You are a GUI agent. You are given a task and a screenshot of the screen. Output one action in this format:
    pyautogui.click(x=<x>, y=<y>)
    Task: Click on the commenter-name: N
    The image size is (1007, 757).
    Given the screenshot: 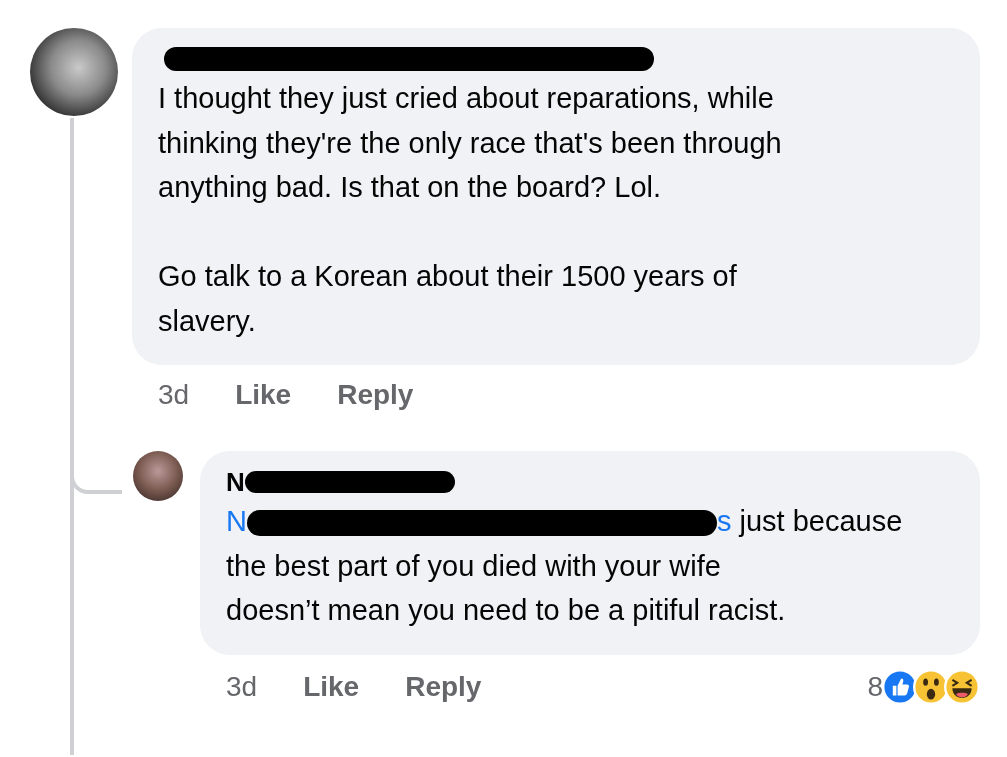 What is the action you would take?
    pyautogui.click(x=235, y=482)
    